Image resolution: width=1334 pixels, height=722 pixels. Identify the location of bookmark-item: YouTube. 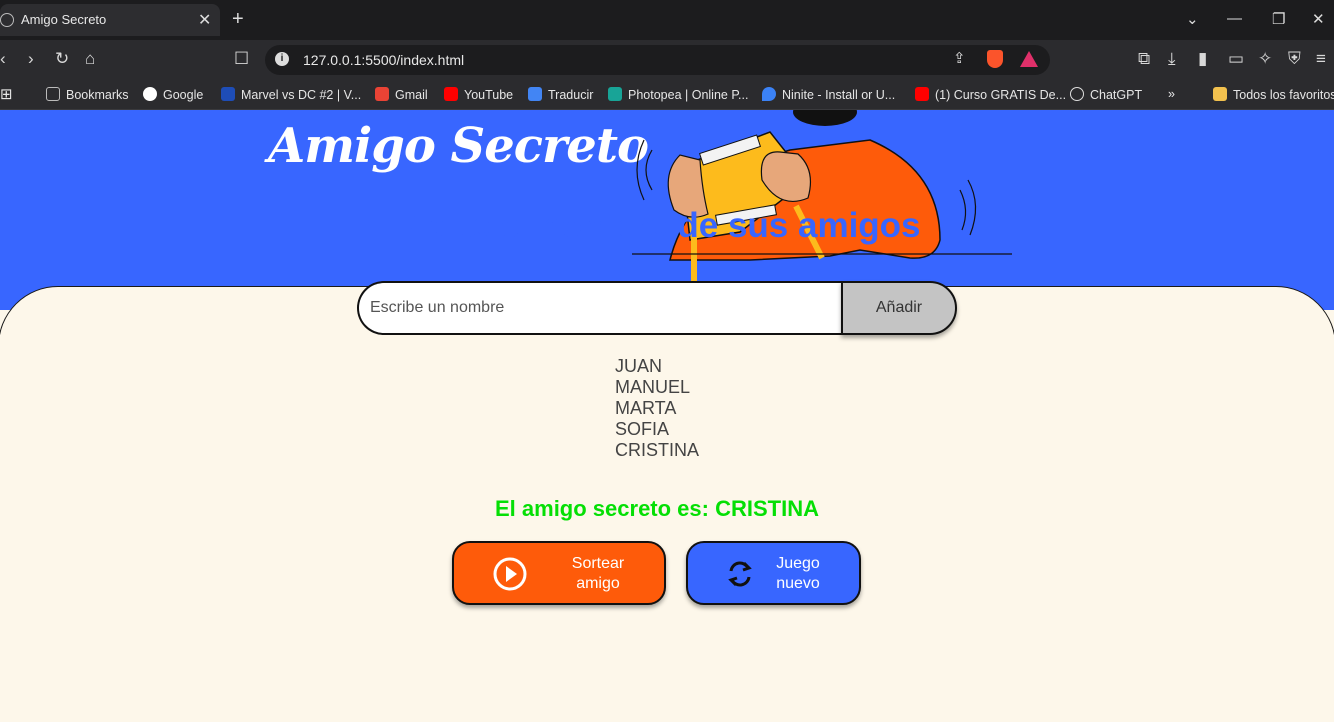
(478, 94).